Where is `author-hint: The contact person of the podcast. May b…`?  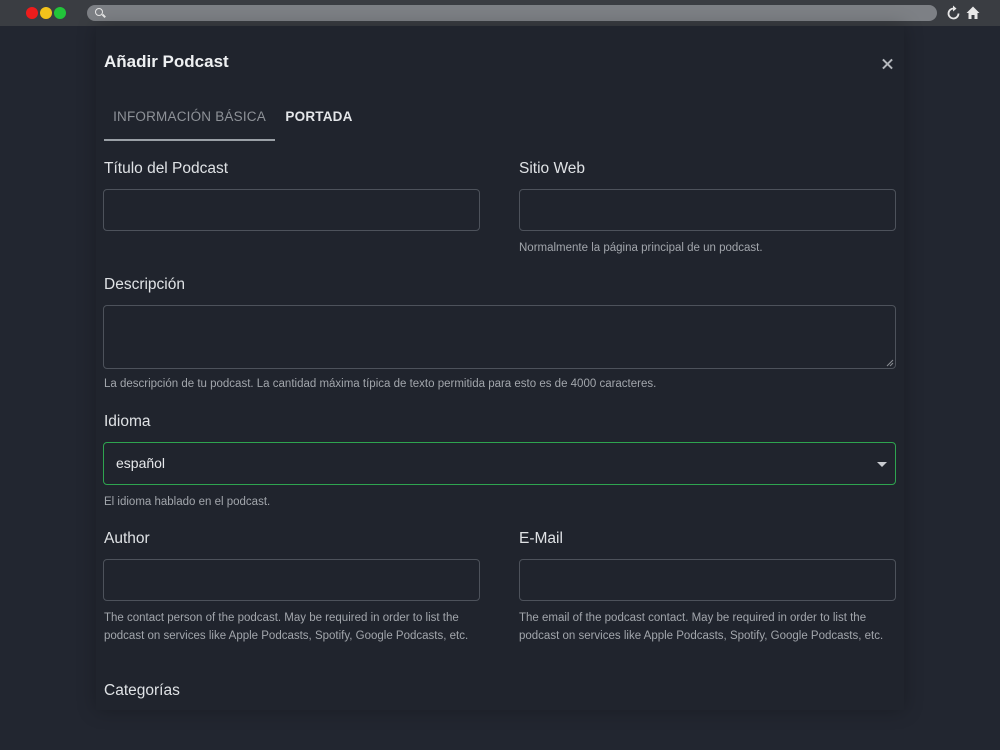
author-hint: The contact person of the podcast. May b… is located at coordinates (286, 627).